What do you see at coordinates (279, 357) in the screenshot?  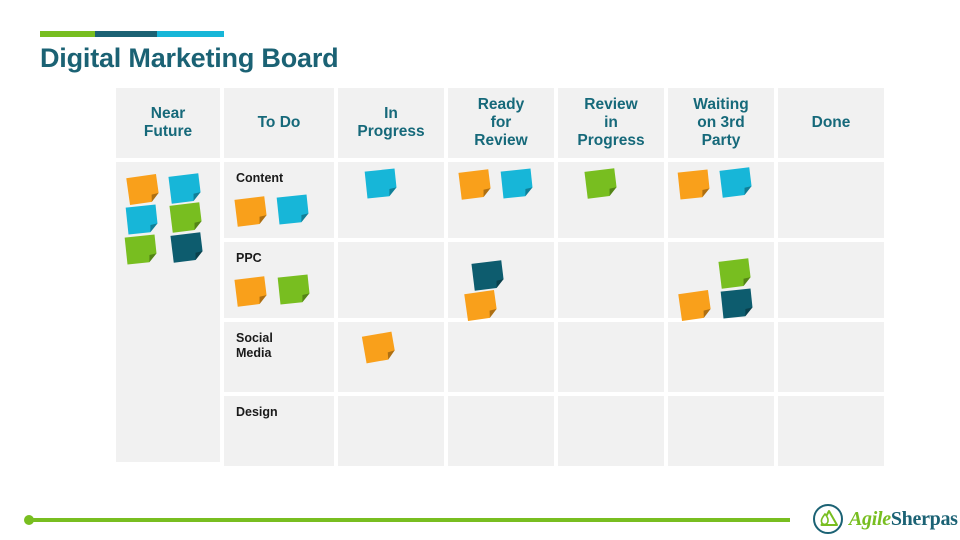 I see `cell-social-media-to-do: Social Media` at bounding box center [279, 357].